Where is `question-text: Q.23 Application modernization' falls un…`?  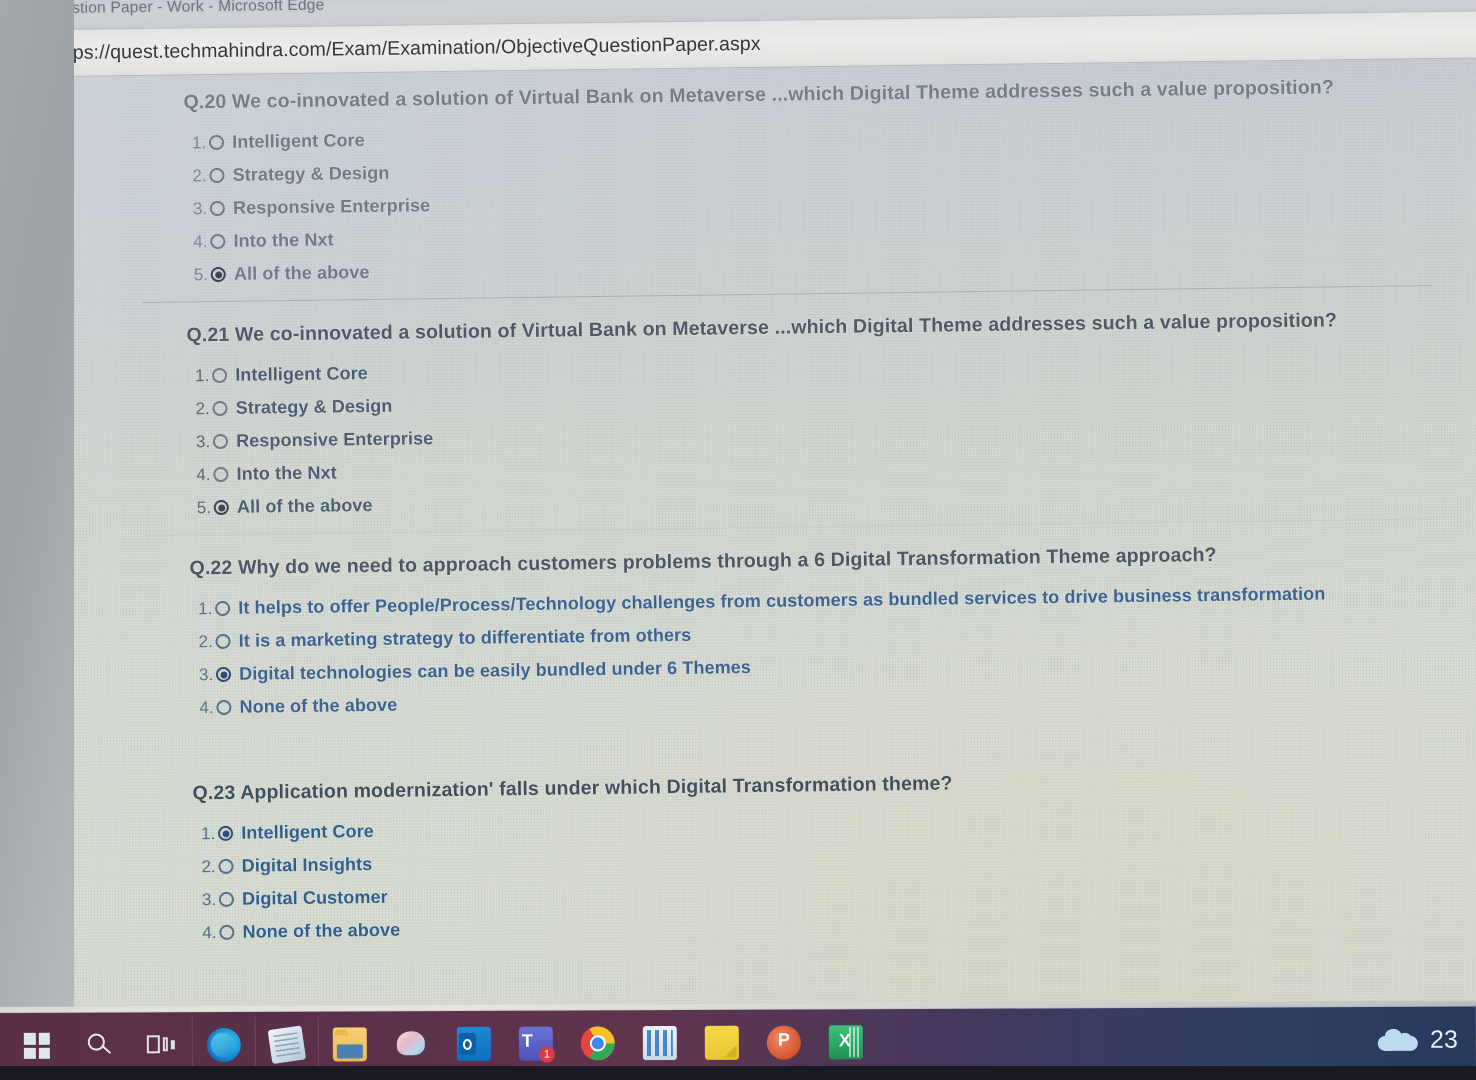 question-text: Q.23 Application modernization' falls un… is located at coordinates (572, 788).